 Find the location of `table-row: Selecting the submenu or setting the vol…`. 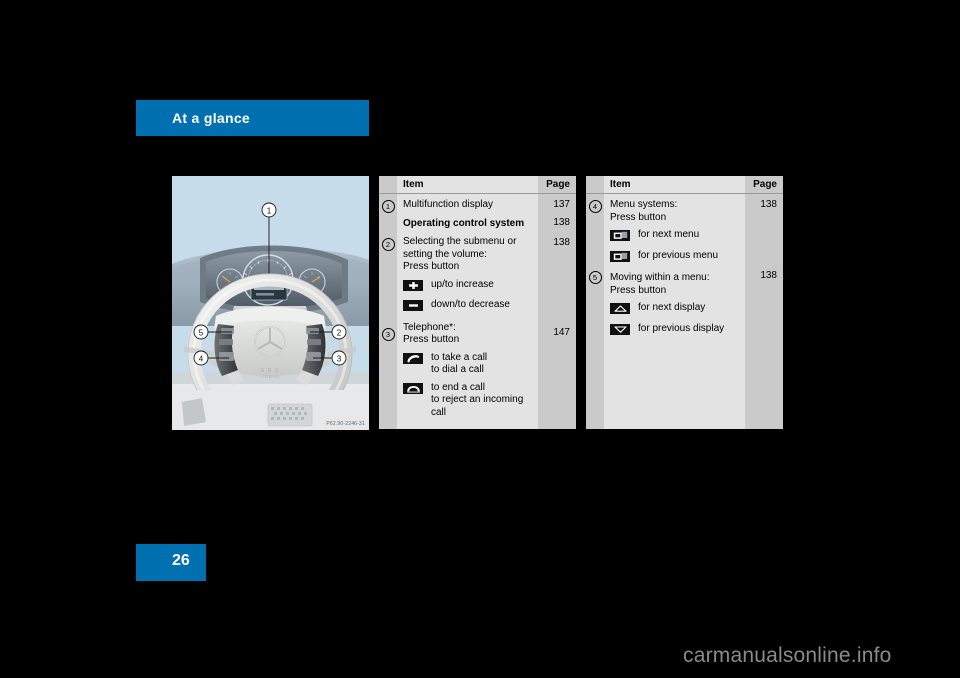

table-row: Selecting the submenu or setting the vol… is located at coordinates (460, 254).